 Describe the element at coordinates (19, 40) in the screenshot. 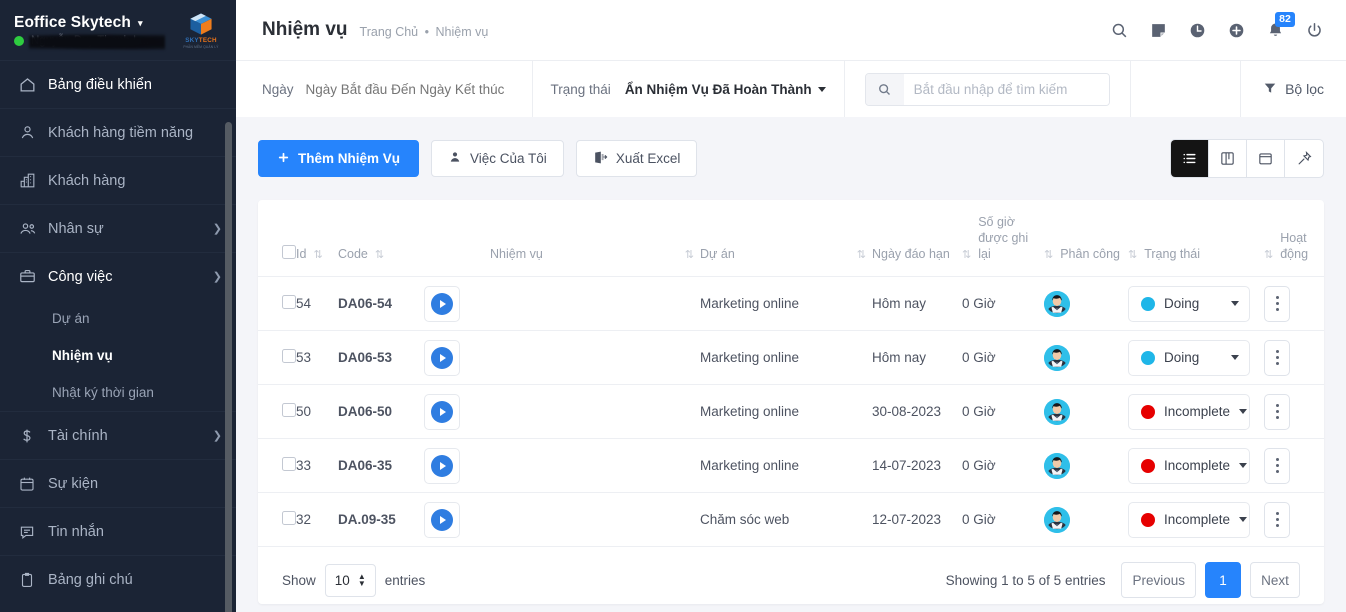

I see `online-status-dot` at that location.